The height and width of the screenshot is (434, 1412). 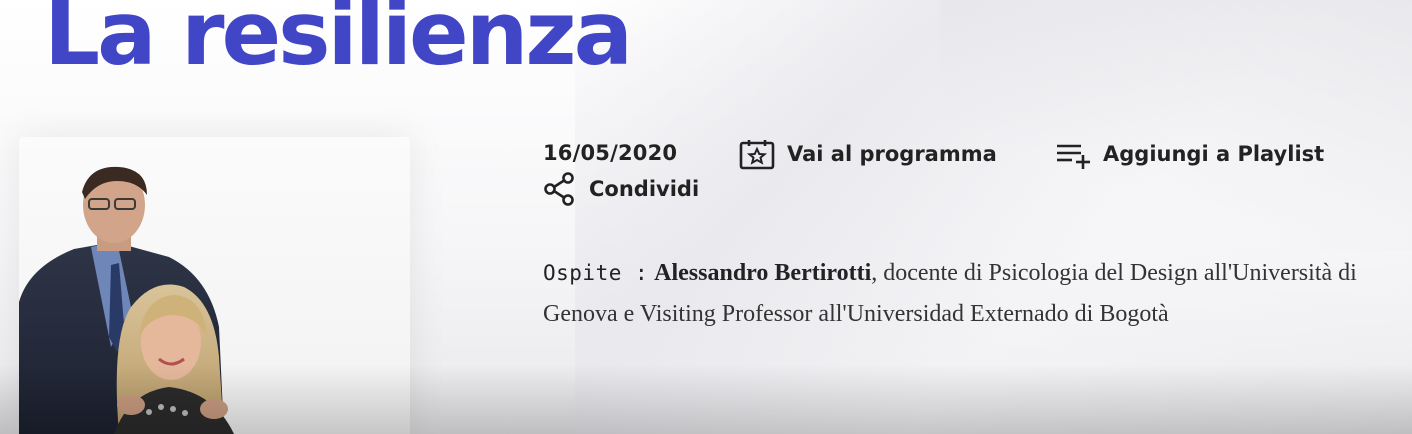 I want to click on go-to-program-label: Vai al programma, so click(x=892, y=154).